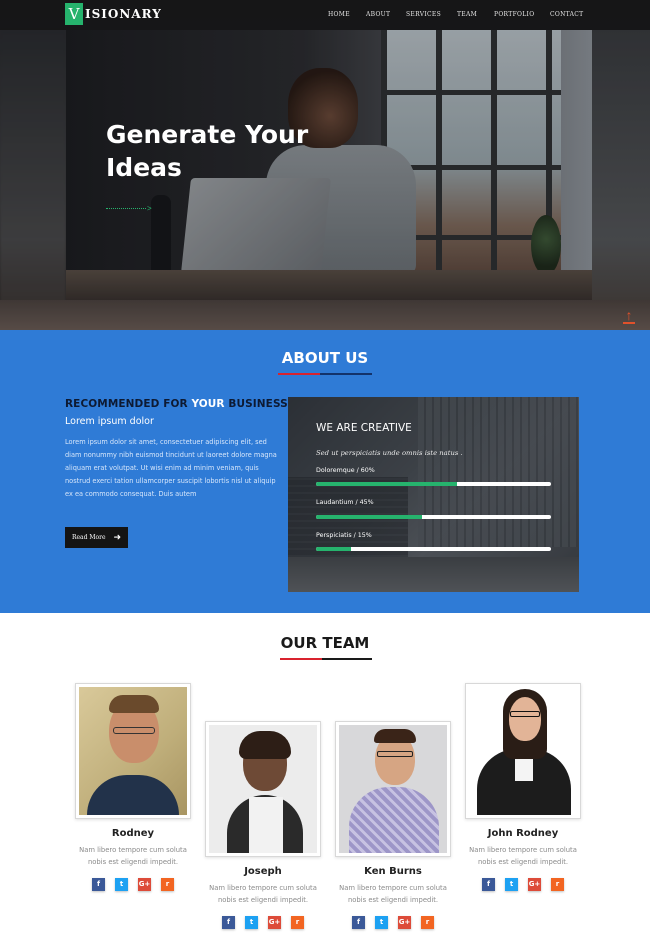  I want to click on skill-label: Doloremque / 60%, so click(345, 470).